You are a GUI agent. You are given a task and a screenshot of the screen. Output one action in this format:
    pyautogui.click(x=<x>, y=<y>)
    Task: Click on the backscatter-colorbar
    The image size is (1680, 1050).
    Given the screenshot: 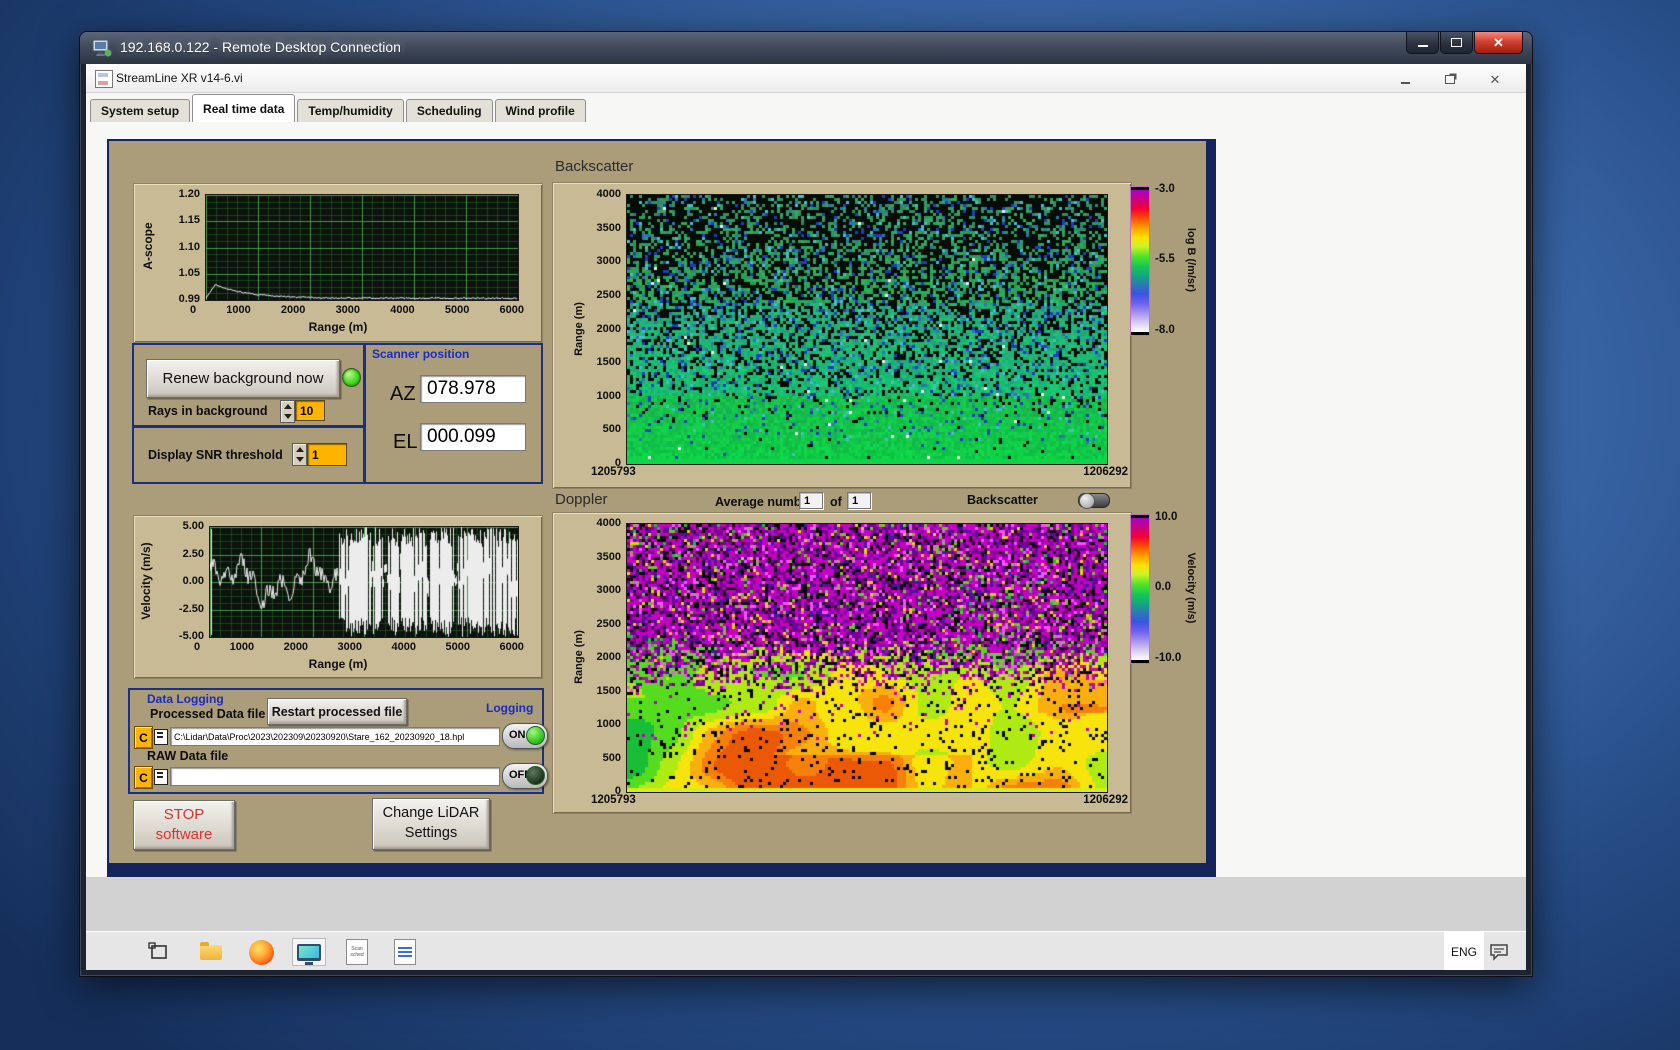 What is the action you would take?
    pyautogui.click(x=1140, y=261)
    